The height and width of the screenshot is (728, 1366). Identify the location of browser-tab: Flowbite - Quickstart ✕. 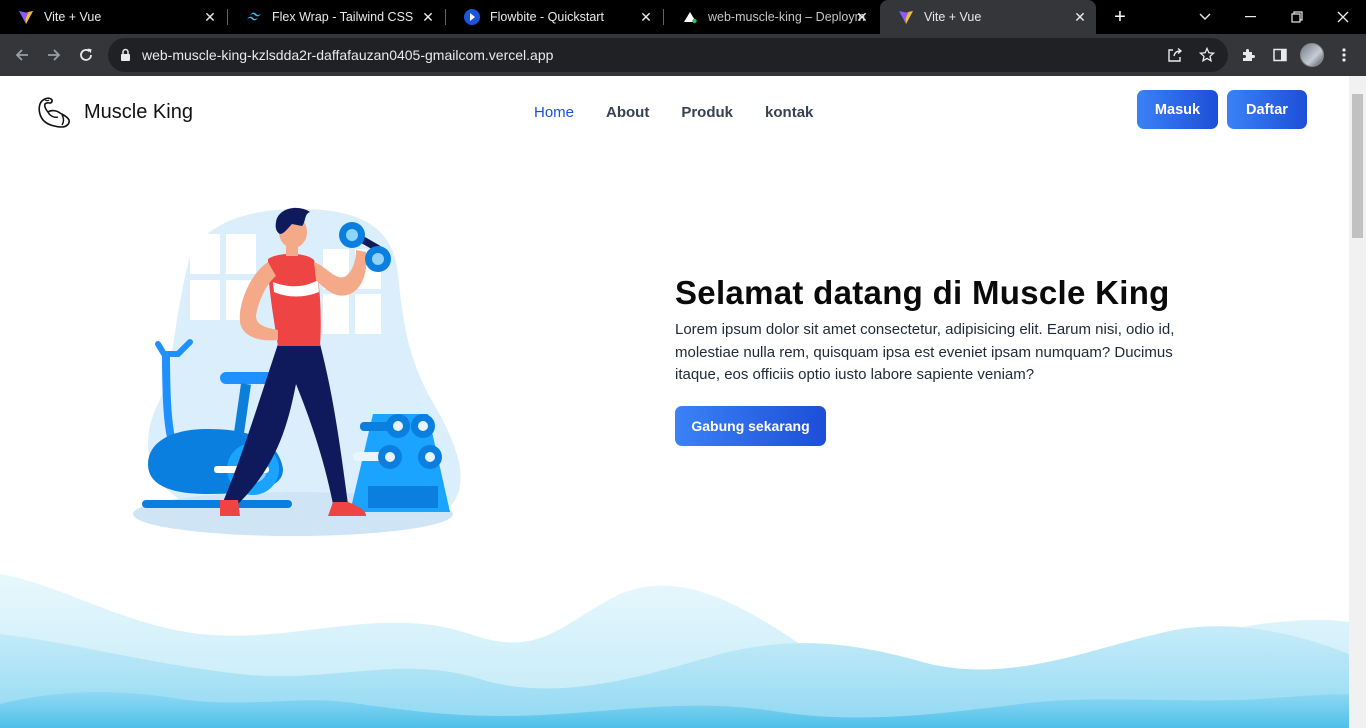
(554, 17).